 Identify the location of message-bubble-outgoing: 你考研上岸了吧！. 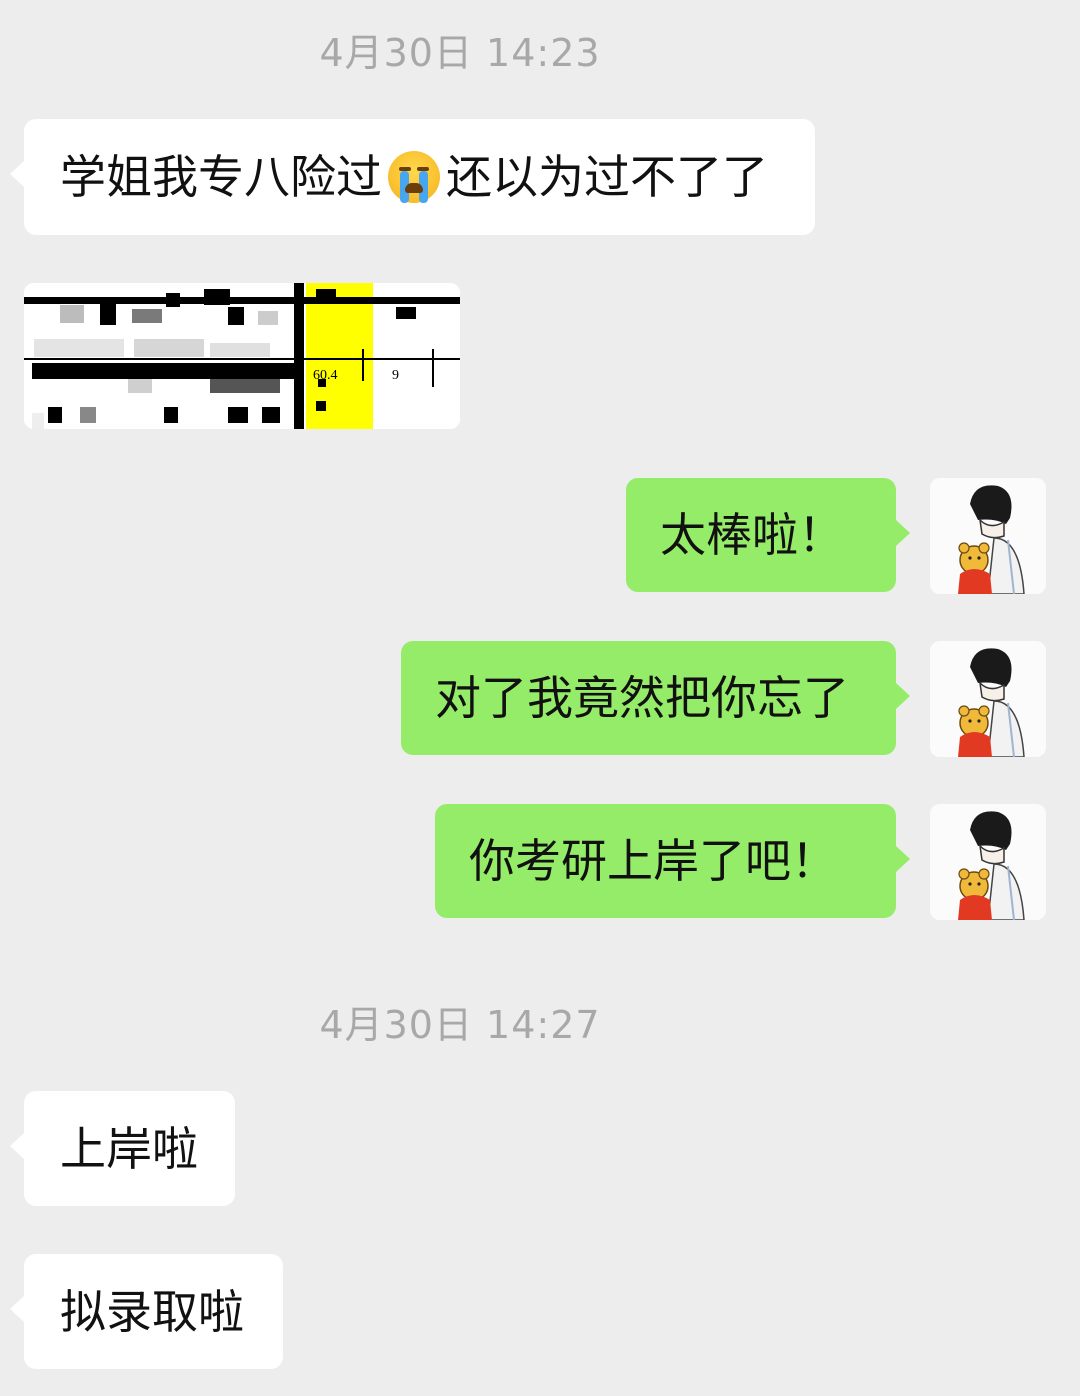
(672, 861).